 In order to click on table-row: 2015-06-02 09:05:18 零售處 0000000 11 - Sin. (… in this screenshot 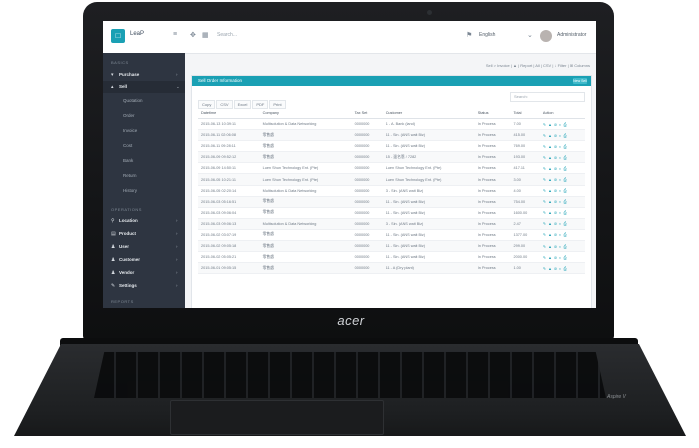, I will do `click(391, 246)`.